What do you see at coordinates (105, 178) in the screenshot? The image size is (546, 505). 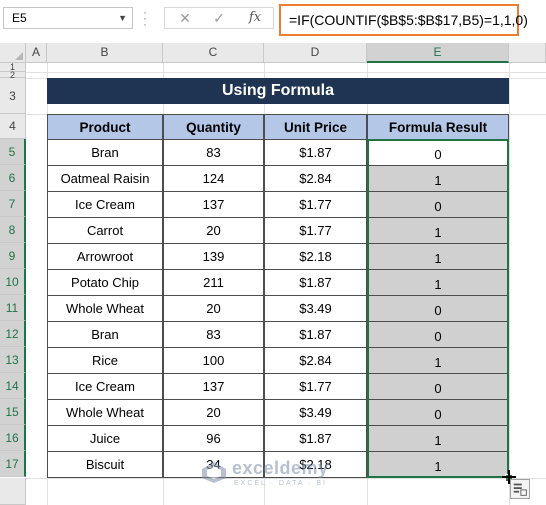 I see `cell-product: Oatmeal Raisin` at bounding box center [105, 178].